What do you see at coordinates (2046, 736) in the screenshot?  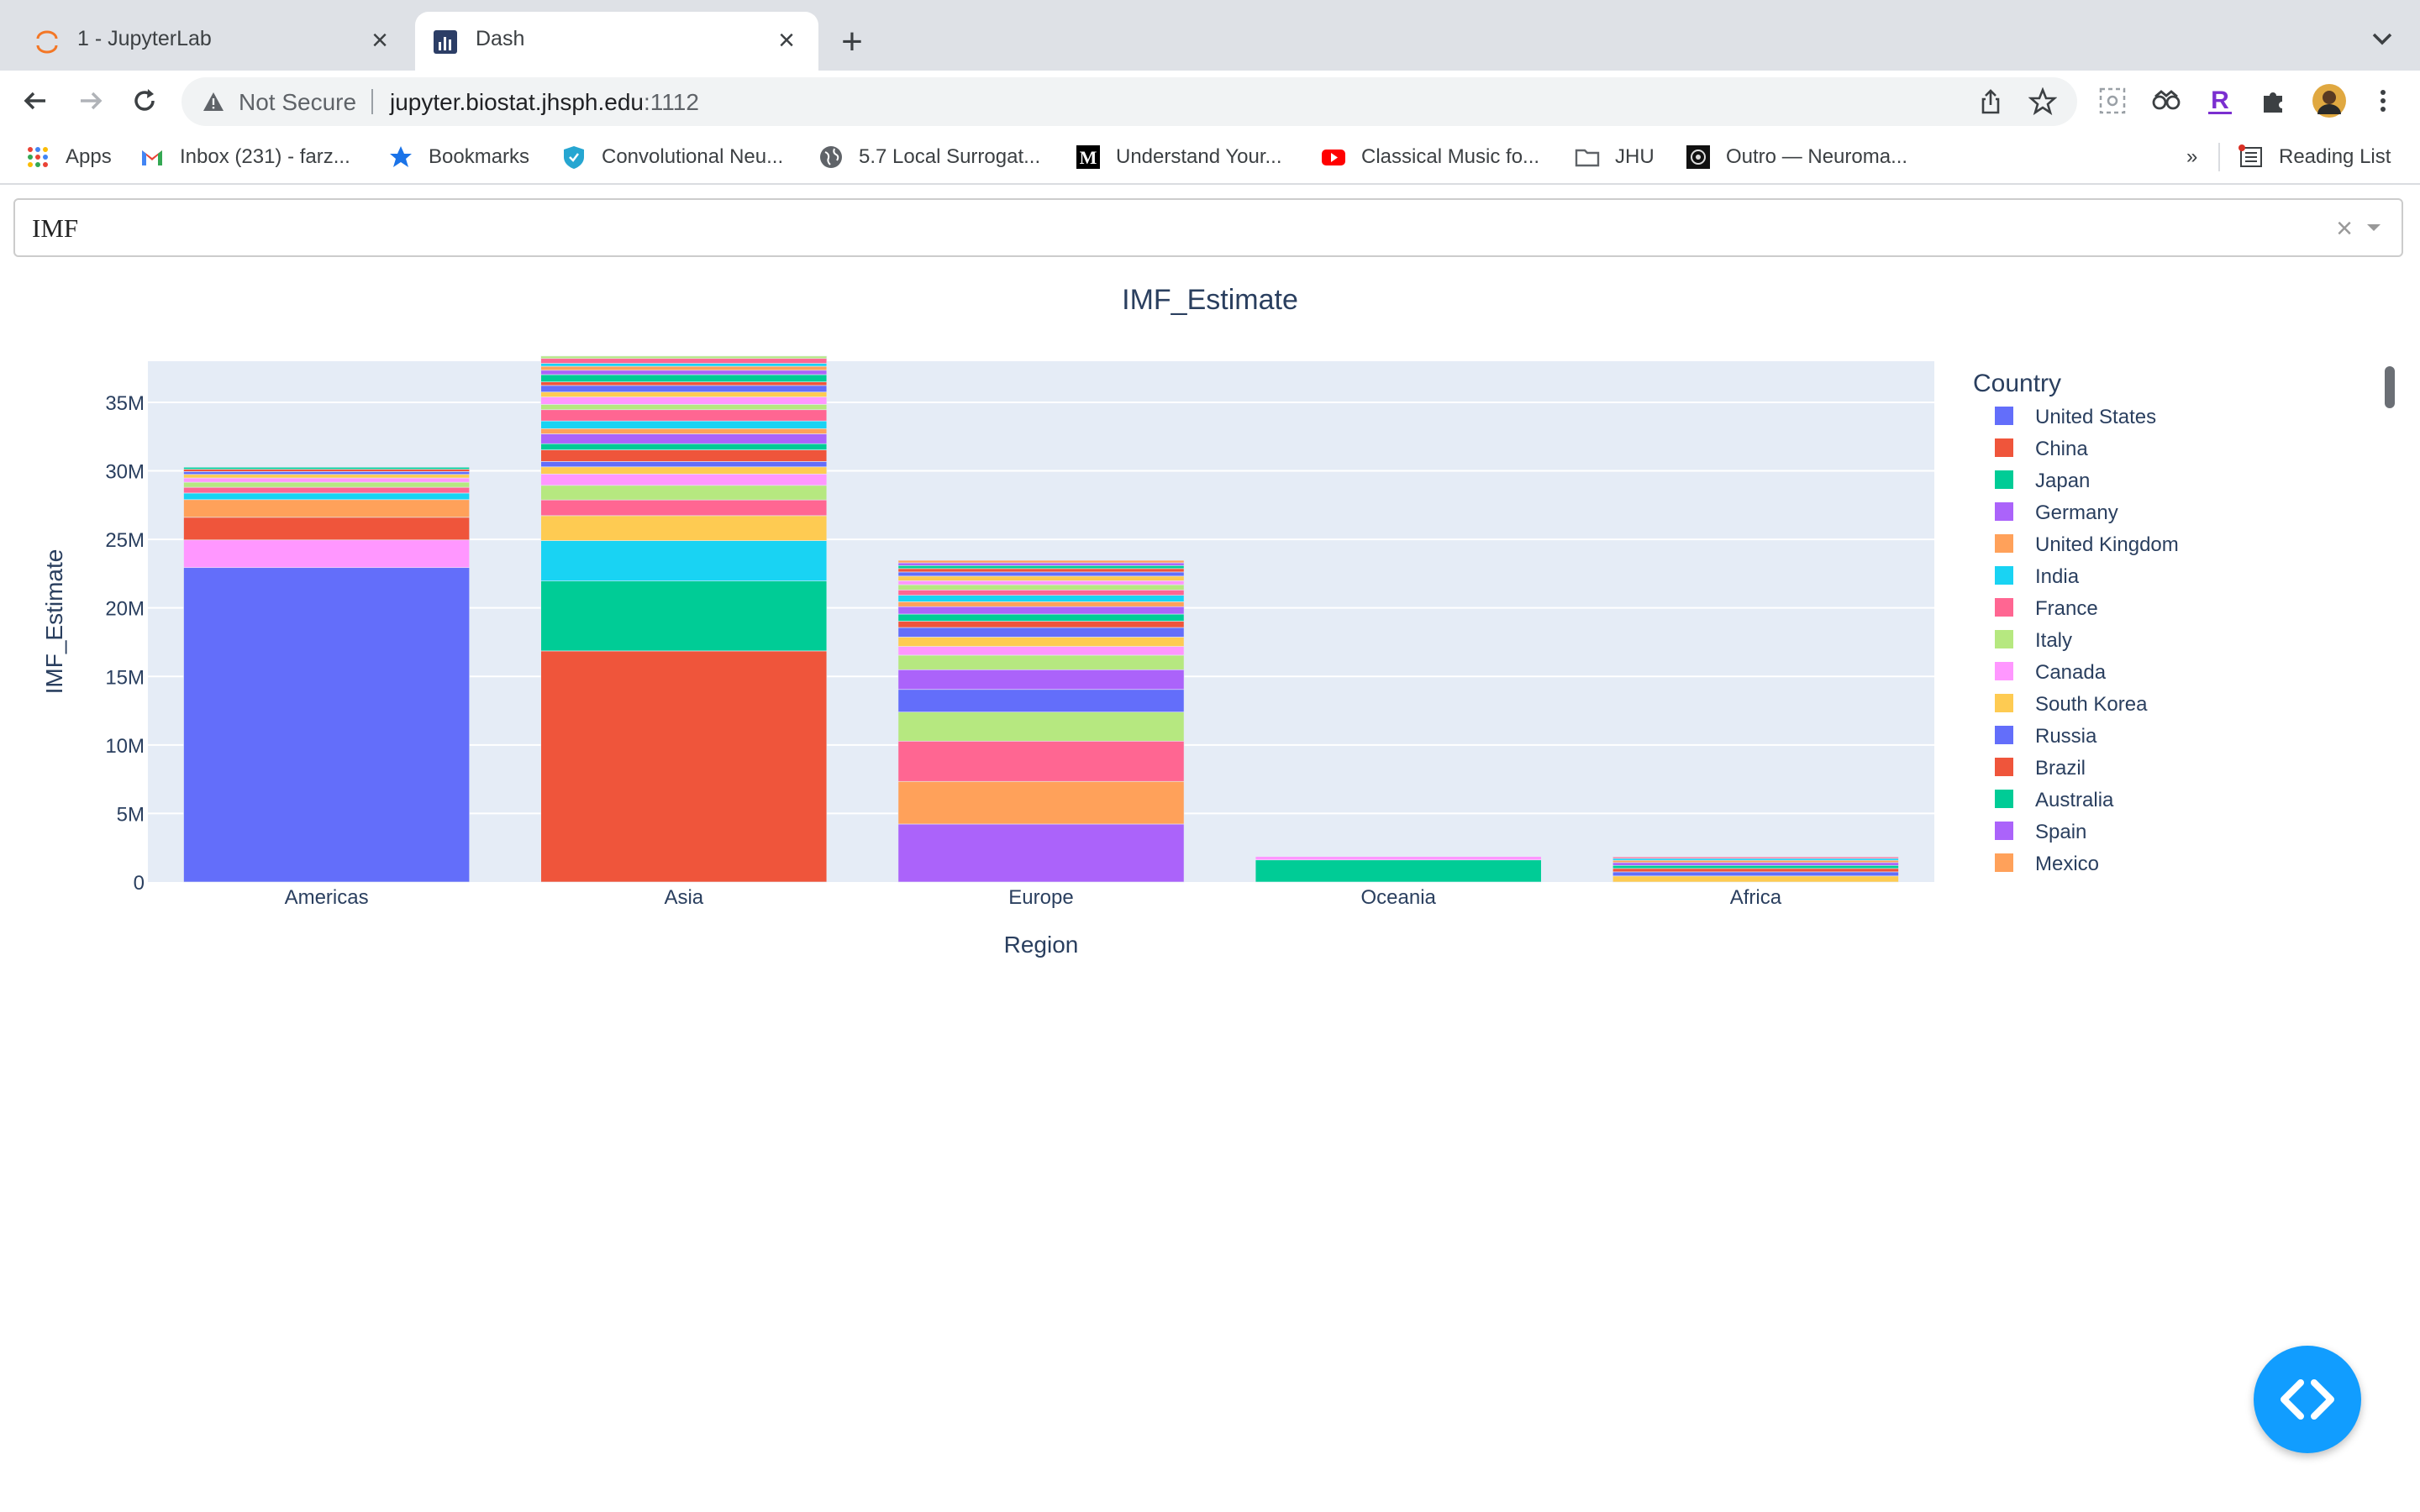 I see `legend-item: Russia` at bounding box center [2046, 736].